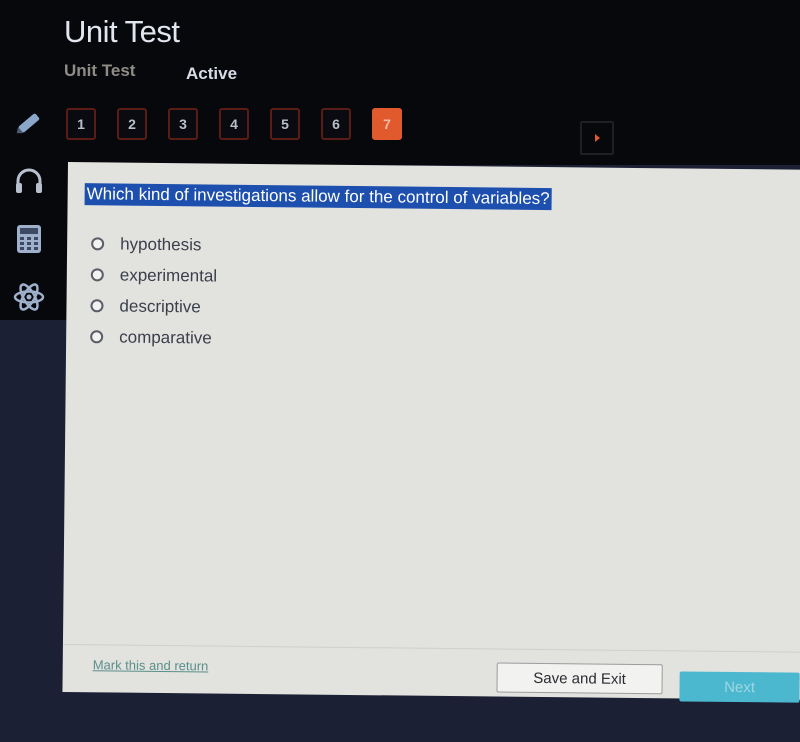 The width and height of the screenshot is (800, 742). What do you see at coordinates (132, 124) in the screenshot?
I see `question-button-2: 2` at bounding box center [132, 124].